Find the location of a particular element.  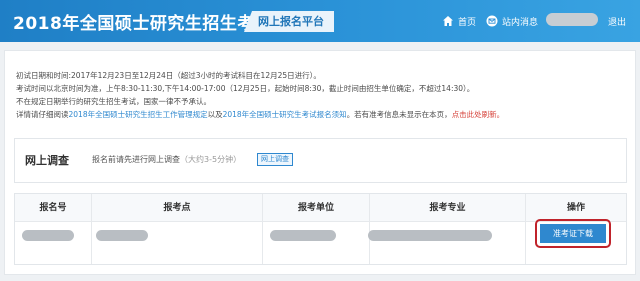

nav-home-label: 首页 is located at coordinates (467, 22).